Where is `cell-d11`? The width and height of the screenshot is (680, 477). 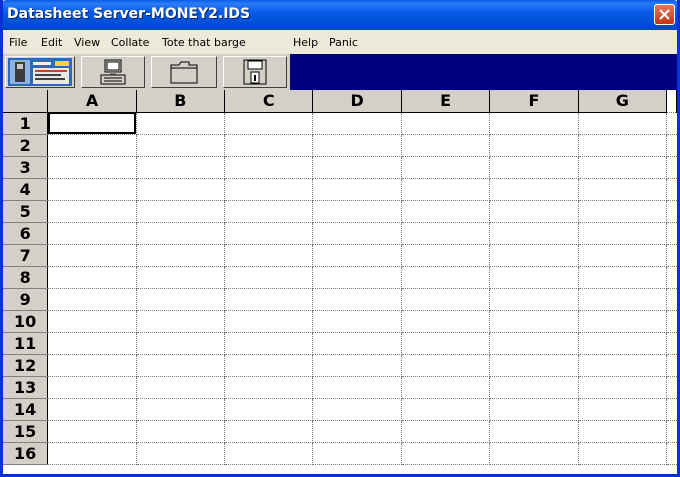
cell-d11 is located at coordinates (357, 343).